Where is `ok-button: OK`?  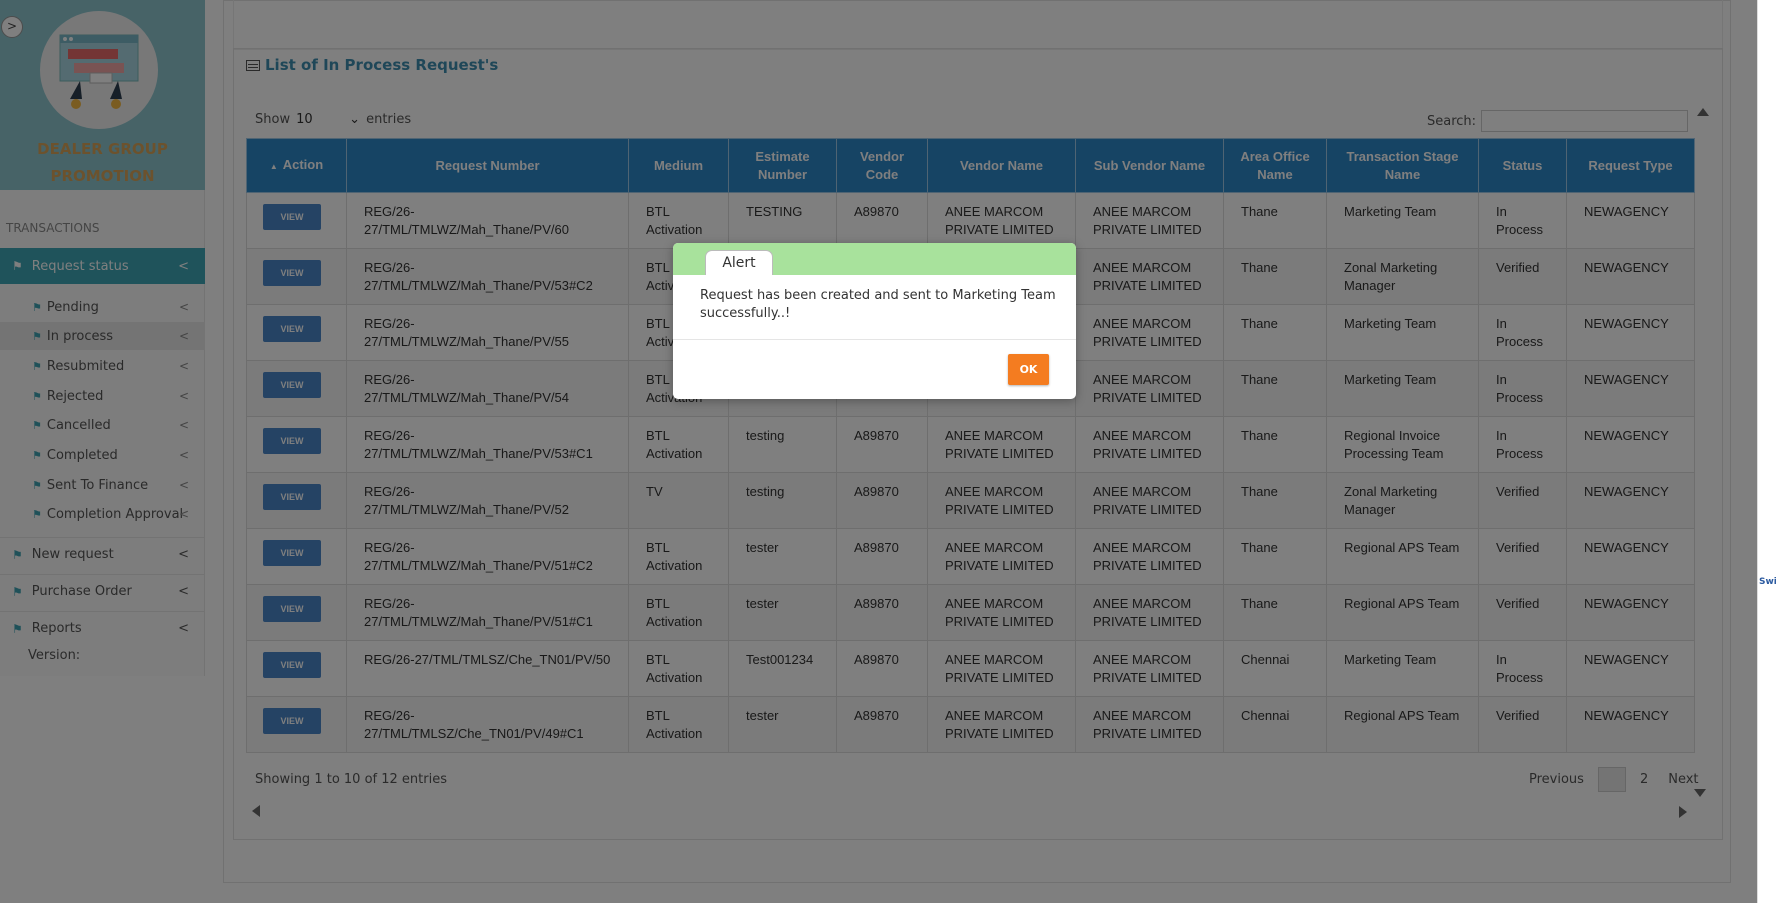 ok-button: OK is located at coordinates (1028, 369).